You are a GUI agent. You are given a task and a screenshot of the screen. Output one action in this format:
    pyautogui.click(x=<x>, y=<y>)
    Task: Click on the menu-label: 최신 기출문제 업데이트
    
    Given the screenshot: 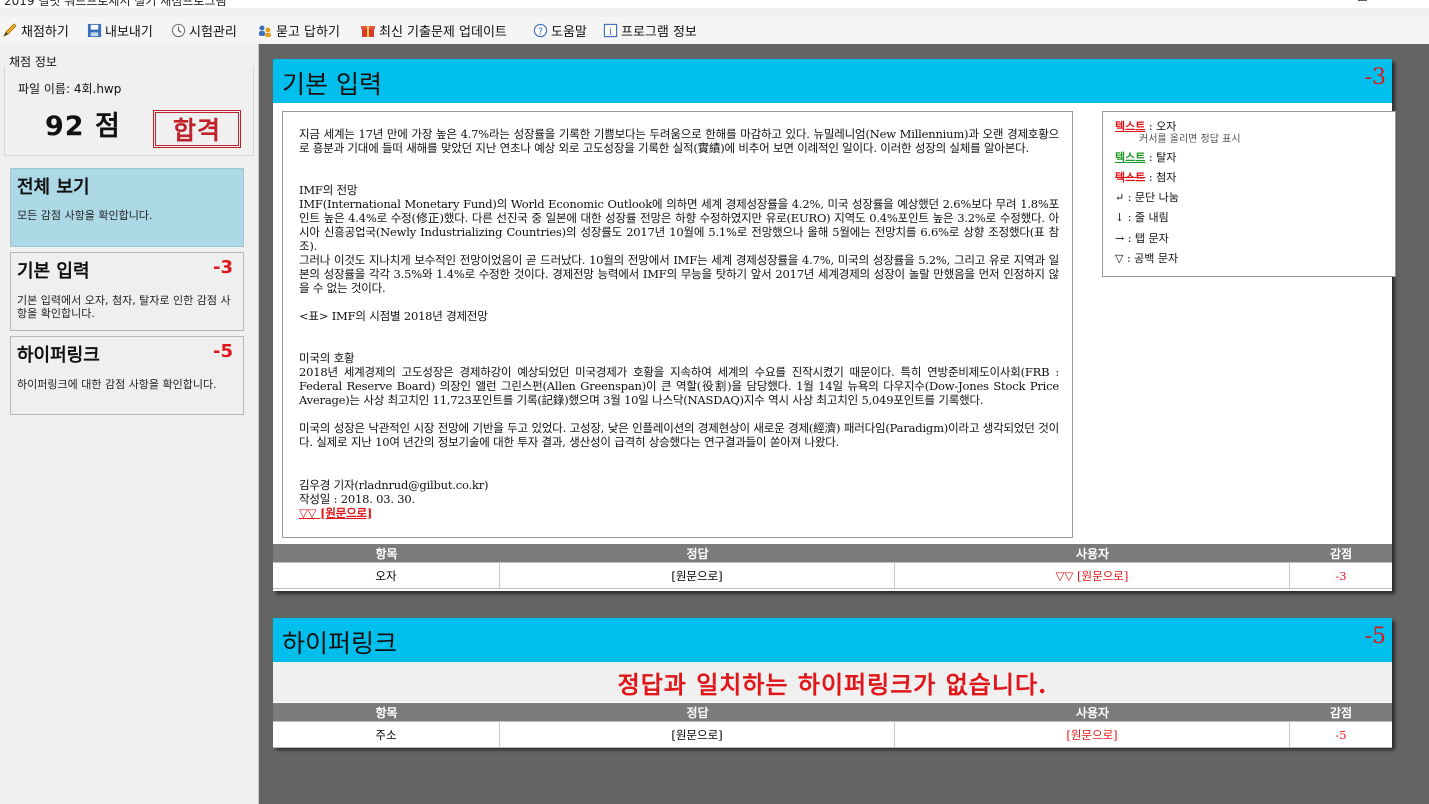 What is the action you would take?
    pyautogui.click(x=443, y=32)
    